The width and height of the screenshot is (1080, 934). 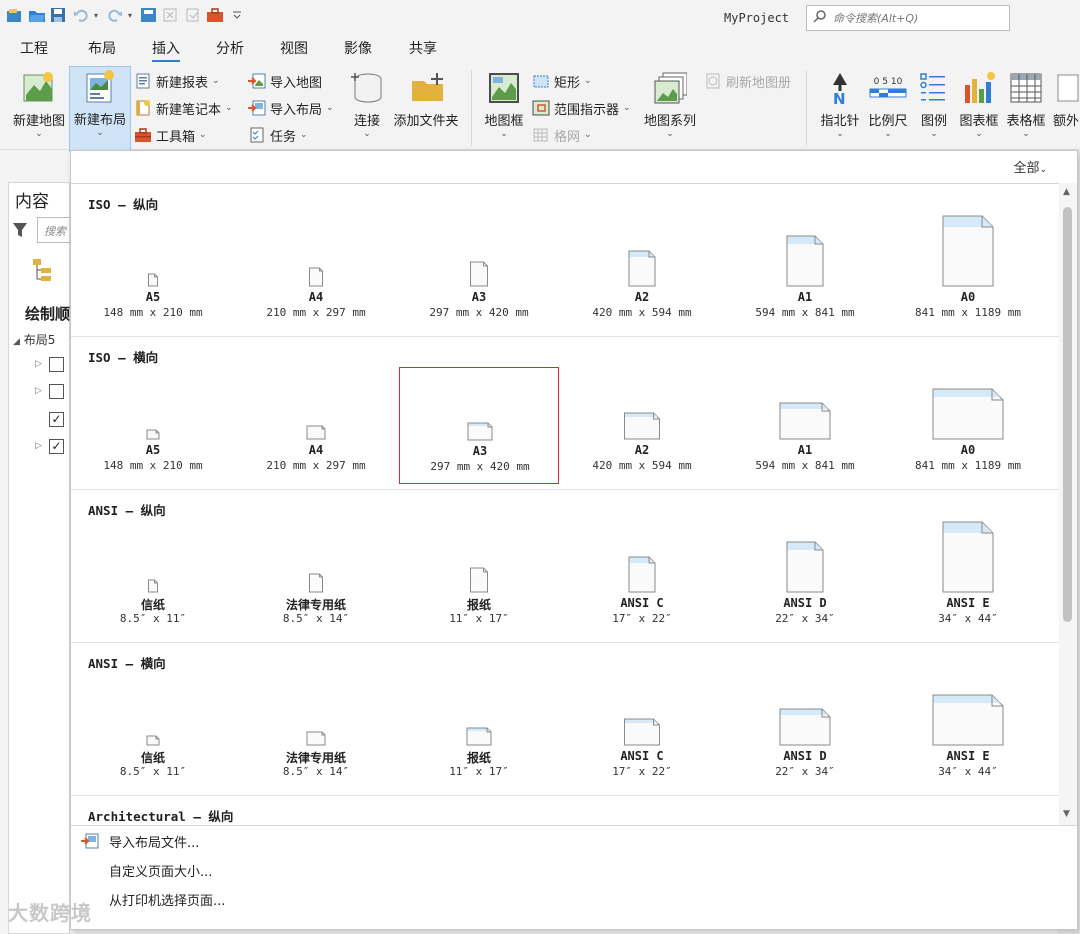 I want to click on page-size-name: A5, so click(x=153, y=297).